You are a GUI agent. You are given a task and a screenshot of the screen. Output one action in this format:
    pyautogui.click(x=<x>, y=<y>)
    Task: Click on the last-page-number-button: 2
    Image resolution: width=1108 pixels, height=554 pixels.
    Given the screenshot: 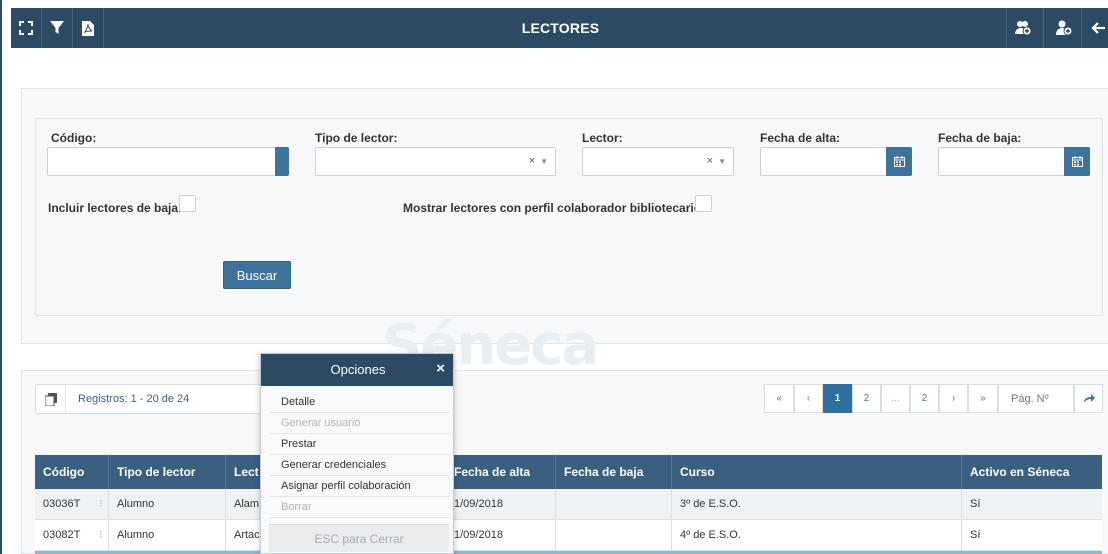 What is the action you would take?
    pyautogui.click(x=924, y=398)
    